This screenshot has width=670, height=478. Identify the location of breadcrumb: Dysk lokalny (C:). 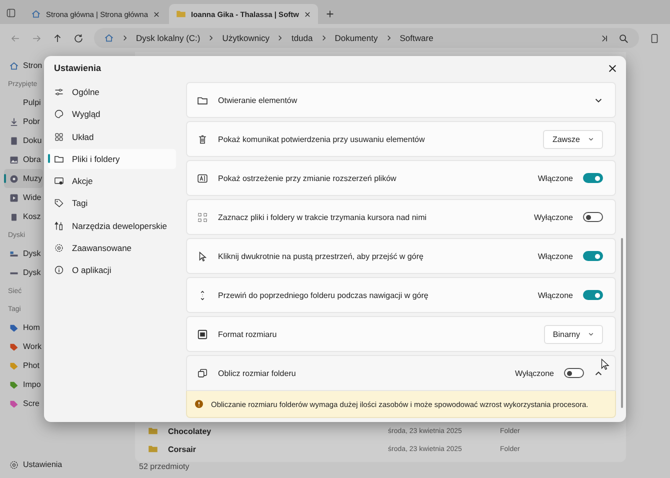
(168, 38).